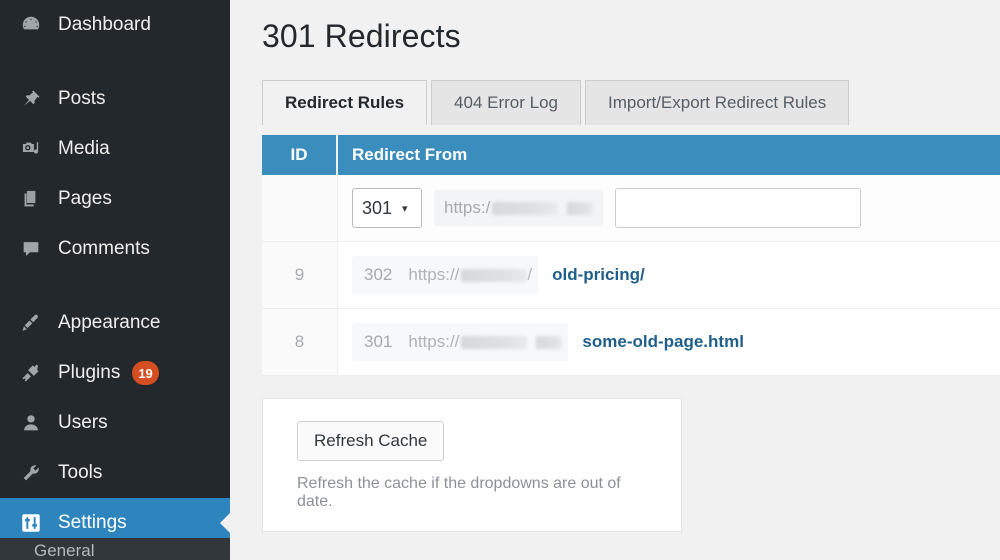 The image size is (1000, 560). What do you see at coordinates (378, 274) in the screenshot?
I see `row-status-code: 302` at bounding box center [378, 274].